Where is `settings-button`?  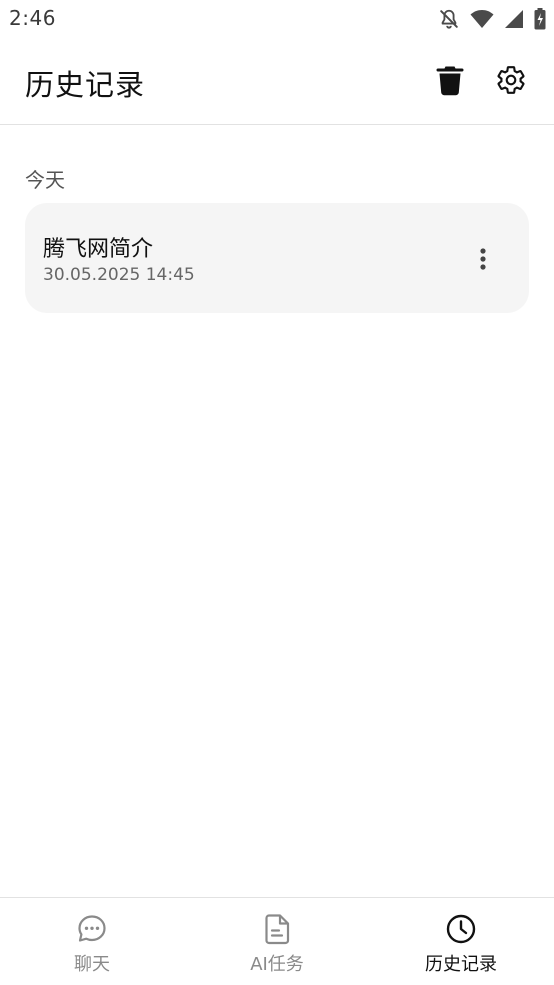
settings-button is located at coordinates (511, 80).